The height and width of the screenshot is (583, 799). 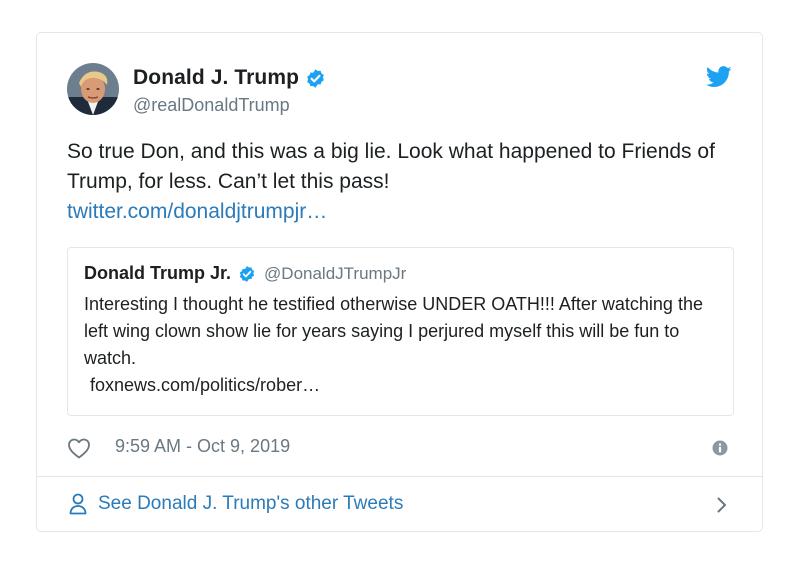 I want to click on quoted-tweet-header: Donald Trump Jr. @DonaldJTrumpJr, so click(x=245, y=273).